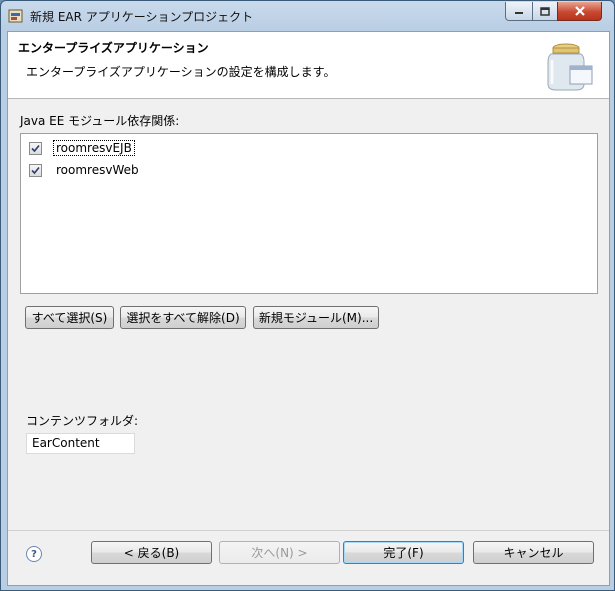 The width and height of the screenshot is (615, 591). Describe the element at coordinates (113, 48) in the screenshot. I see `page-title: エンタープライズアプリケーション` at that location.